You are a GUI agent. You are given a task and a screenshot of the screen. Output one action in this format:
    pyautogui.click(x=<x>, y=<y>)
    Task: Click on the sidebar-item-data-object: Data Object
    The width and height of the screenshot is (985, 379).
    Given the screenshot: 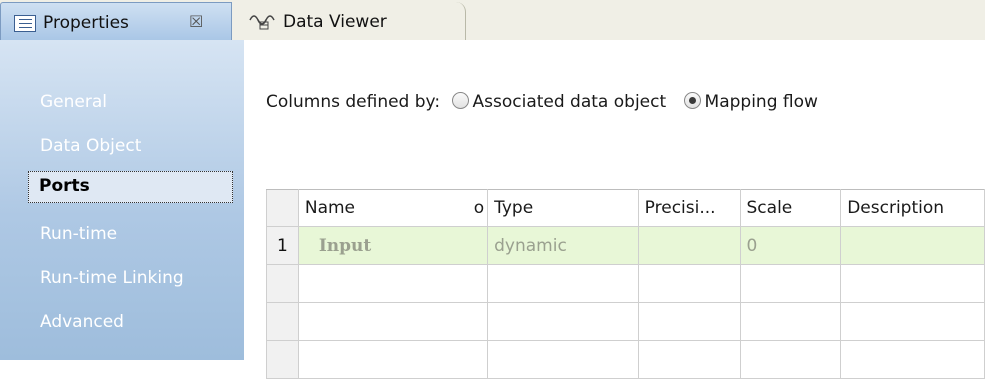 What is the action you would take?
    pyautogui.click(x=90, y=146)
    